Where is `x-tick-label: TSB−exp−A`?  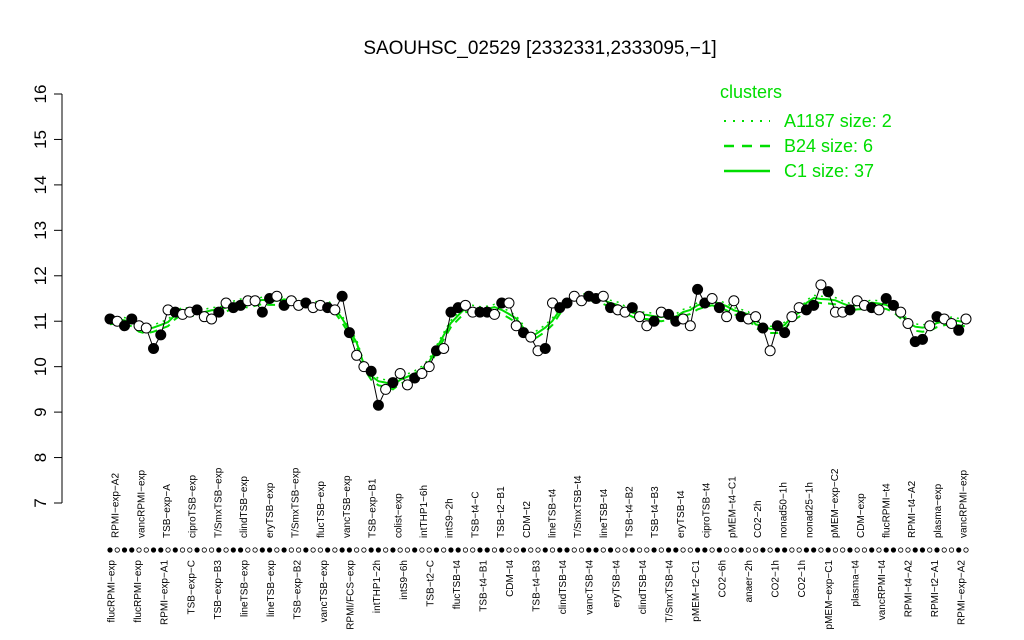
x-tick-label: TSB−exp−A is located at coordinates (167, 511).